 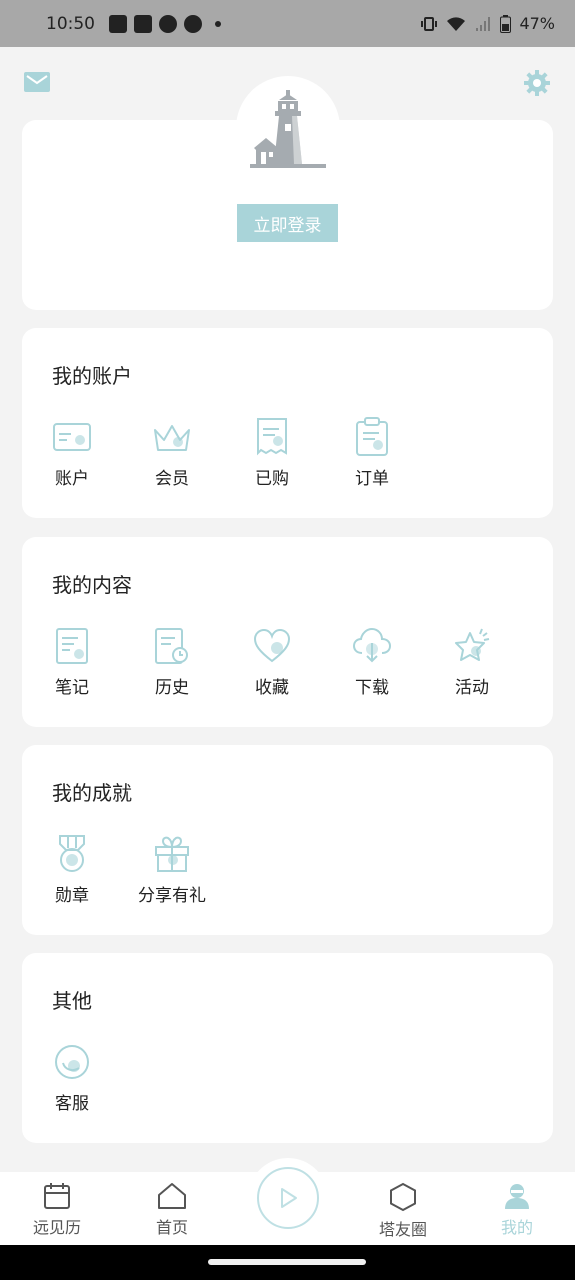 What do you see at coordinates (218, 23) in the screenshot?
I see `more-notifications-icon` at bounding box center [218, 23].